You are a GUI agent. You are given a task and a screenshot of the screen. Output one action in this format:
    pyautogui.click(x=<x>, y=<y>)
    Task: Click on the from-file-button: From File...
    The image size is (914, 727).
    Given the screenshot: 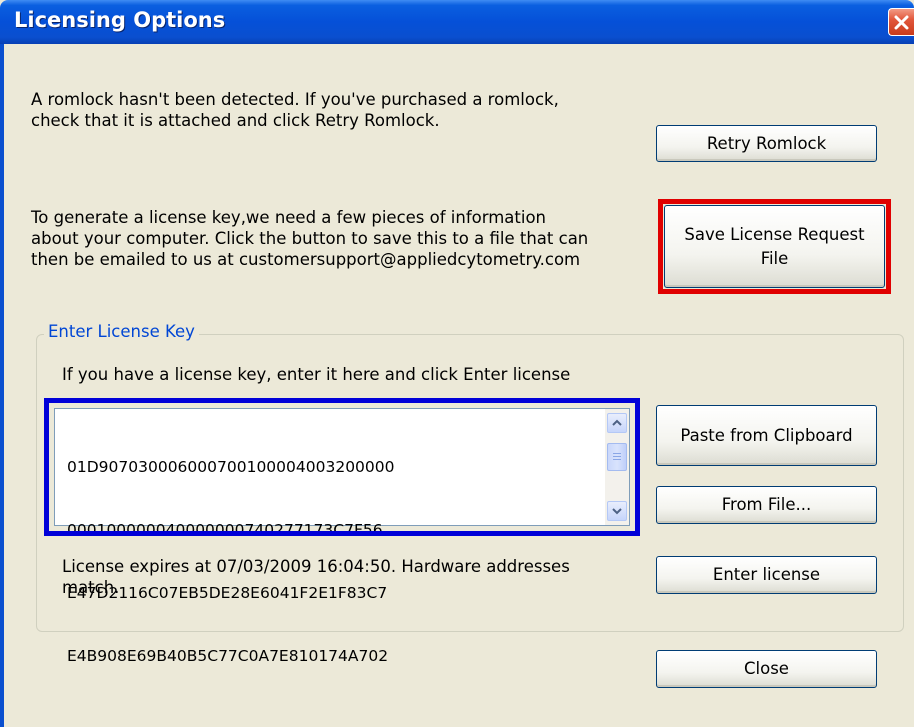 What is the action you would take?
    pyautogui.click(x=766, y=505)
    